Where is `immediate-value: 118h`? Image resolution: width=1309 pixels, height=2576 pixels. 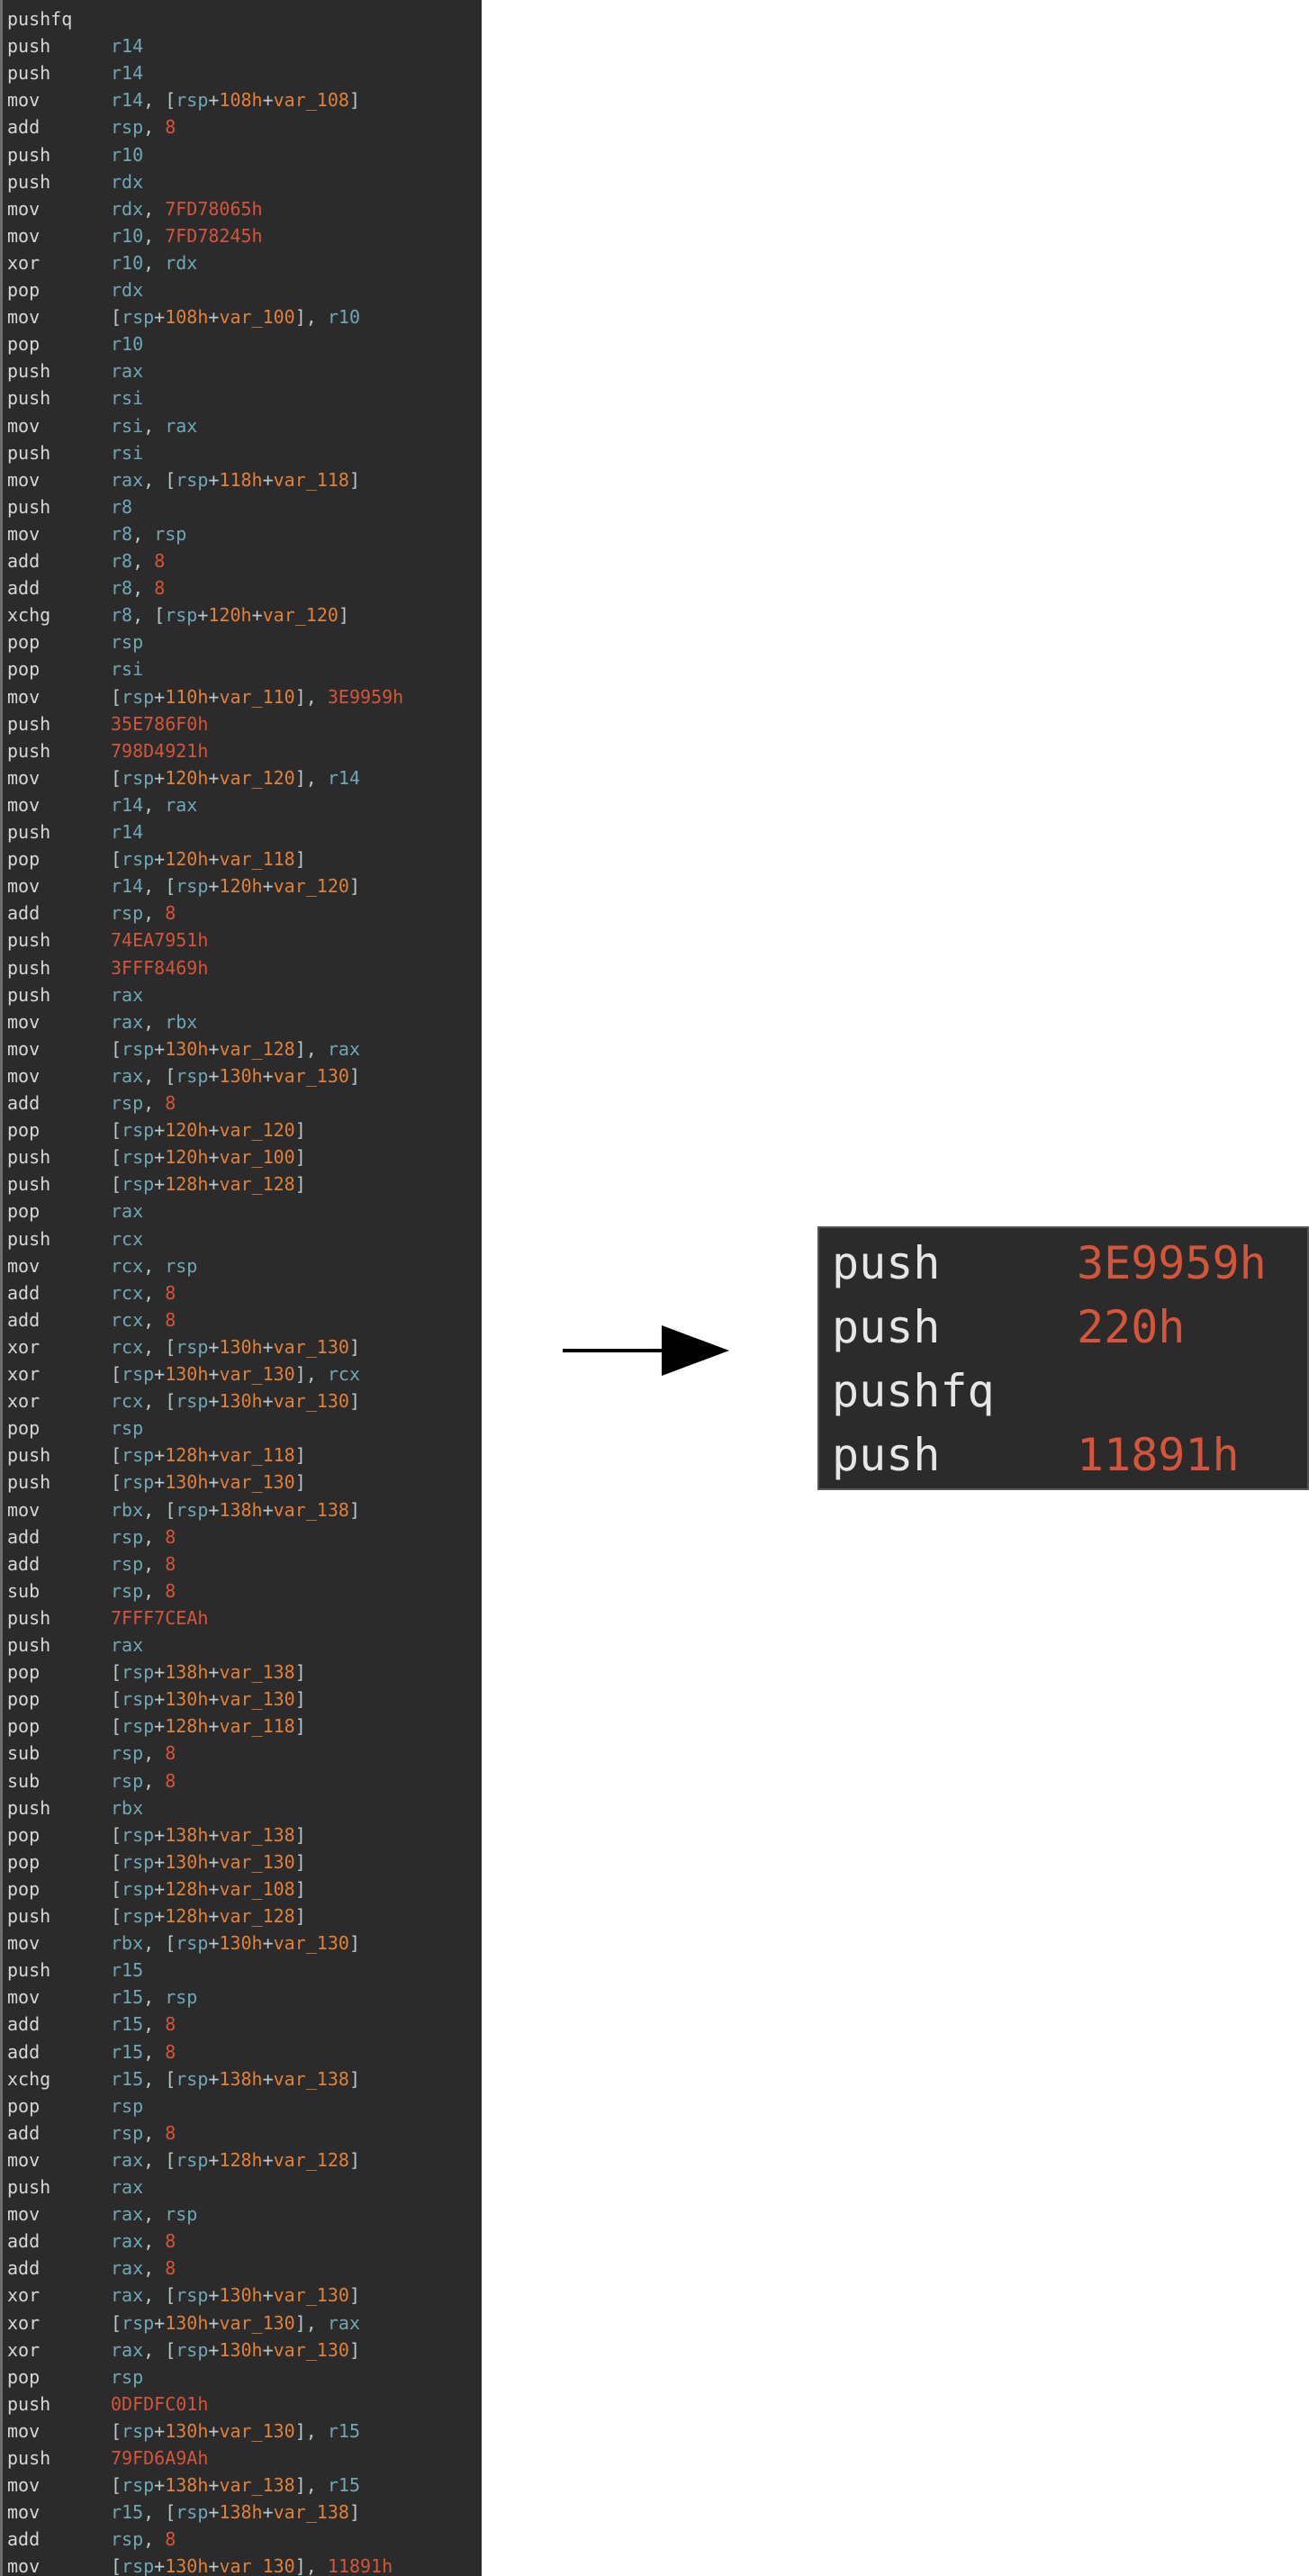 immediate-value: 118h is located at coordinates (241, 479).